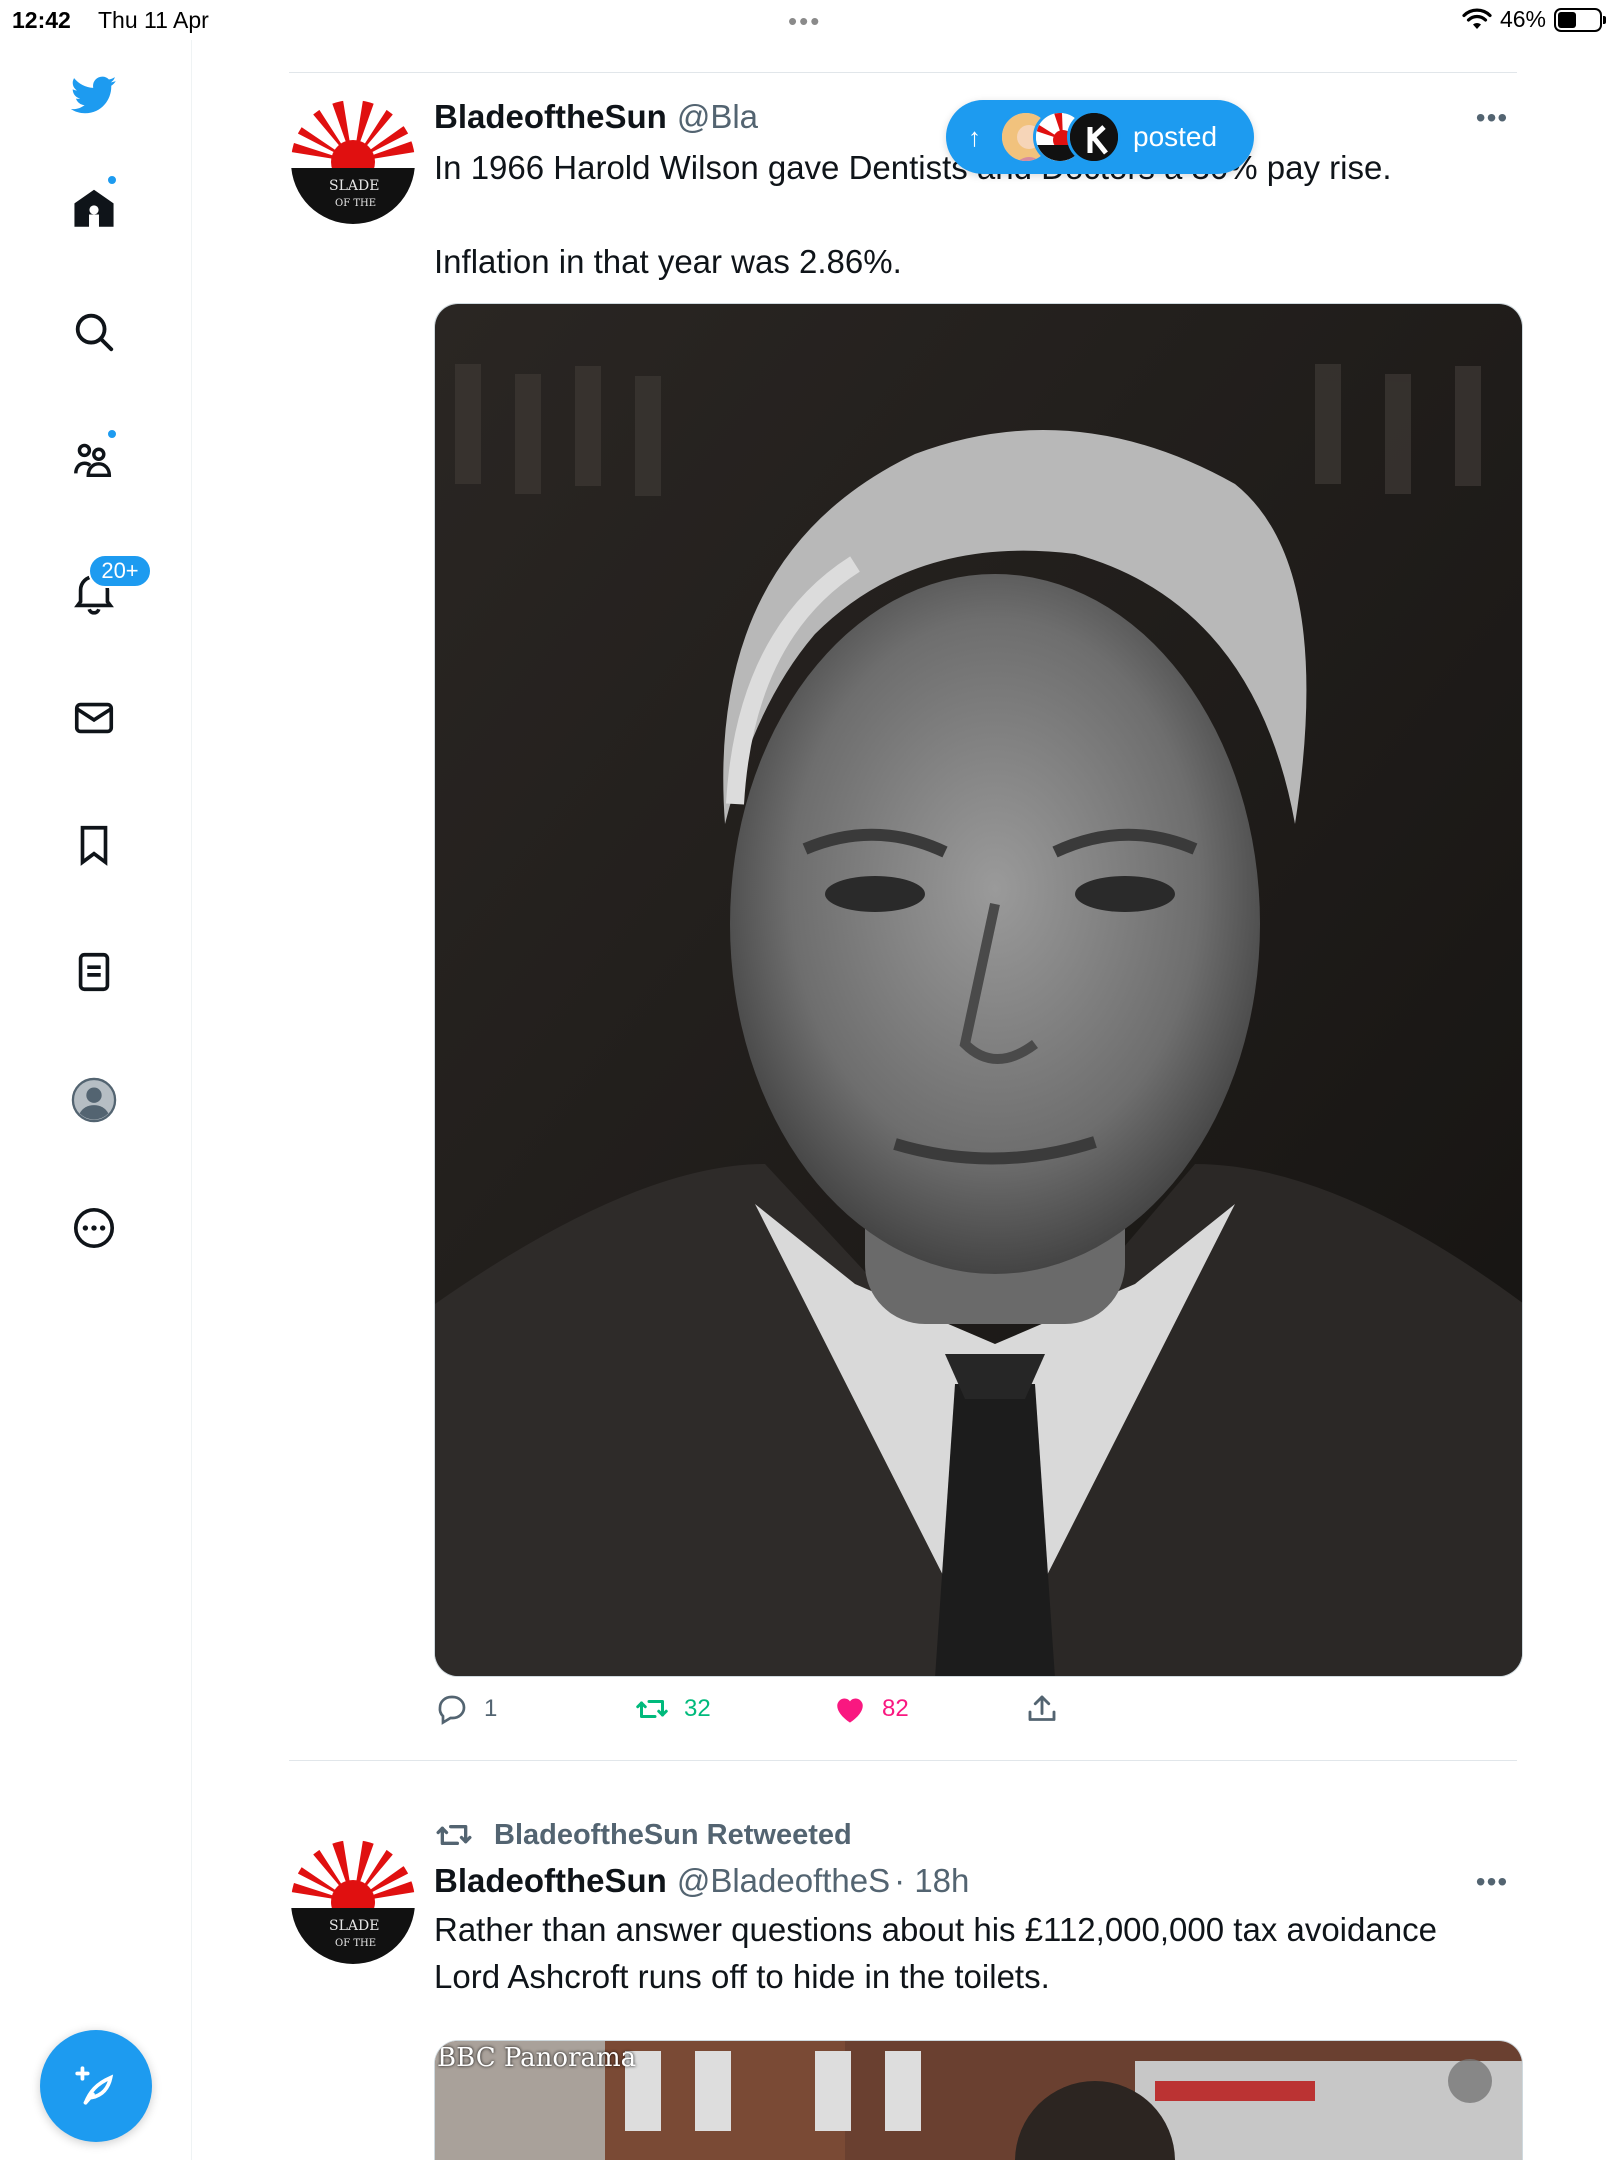  I want to click on search-icon, so click(94, 332).